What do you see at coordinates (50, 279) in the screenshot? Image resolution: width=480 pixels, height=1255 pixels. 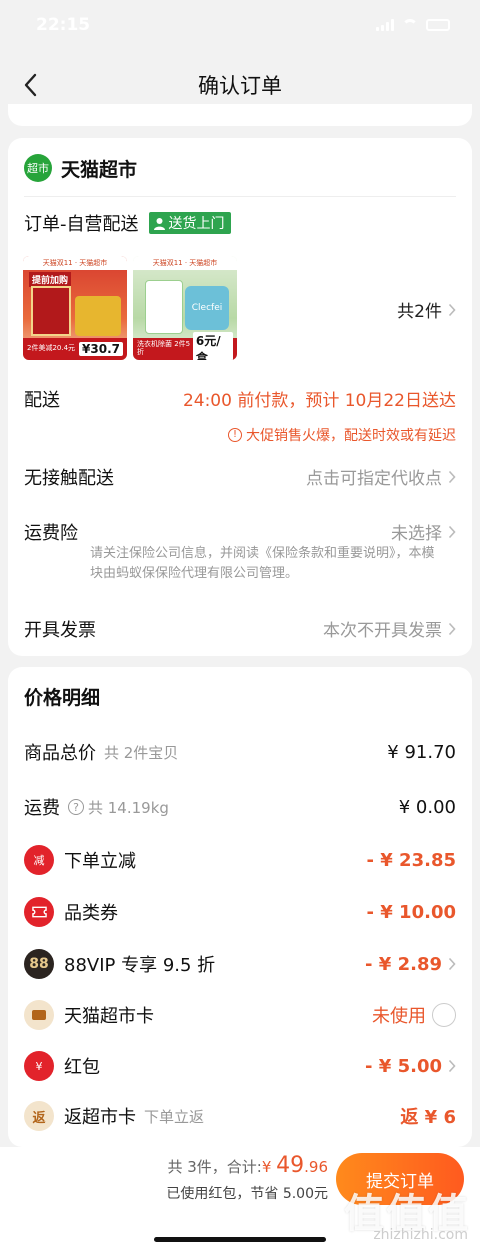 I see `product-promo-tag: 提前加购` at bounding box center [50, 279].